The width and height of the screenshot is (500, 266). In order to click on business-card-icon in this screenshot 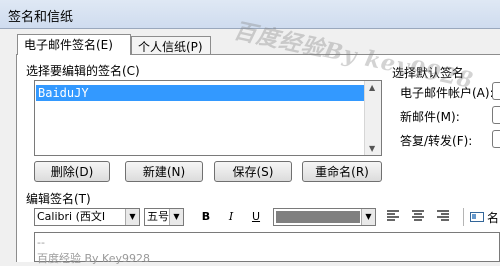, I will do `click(477, 217)`.